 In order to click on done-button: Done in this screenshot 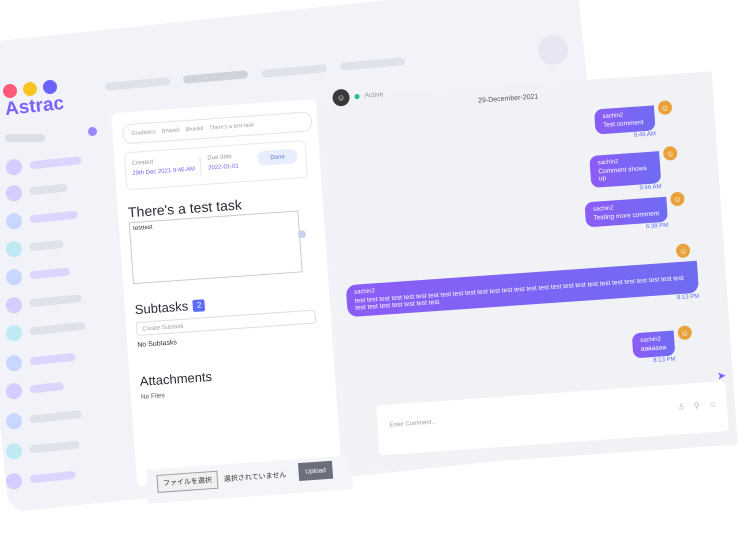, I will do `click(278, 157)`.